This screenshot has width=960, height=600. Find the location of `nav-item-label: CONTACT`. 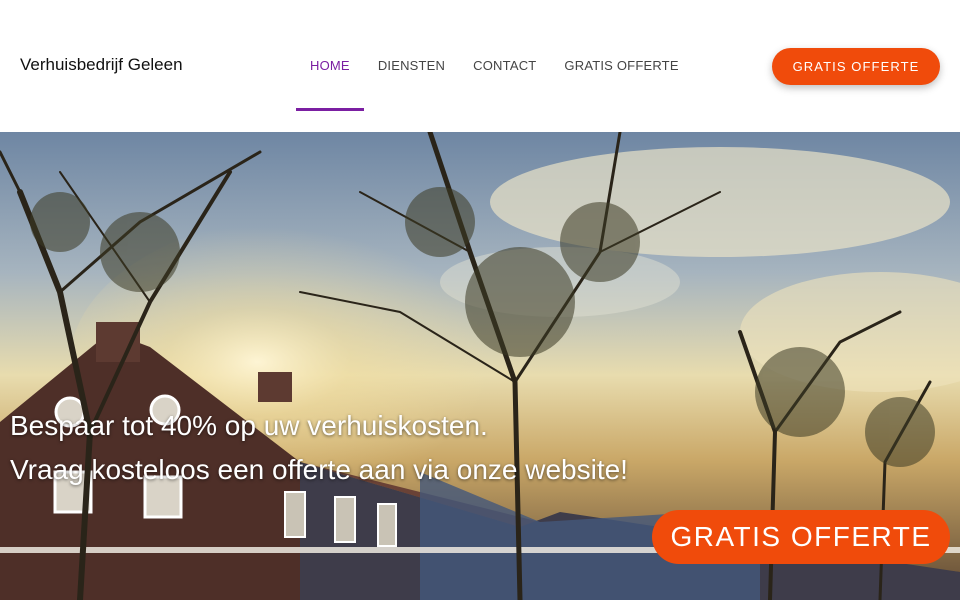

nav-item-label: CONTACT is located at coordinates (505, 65).